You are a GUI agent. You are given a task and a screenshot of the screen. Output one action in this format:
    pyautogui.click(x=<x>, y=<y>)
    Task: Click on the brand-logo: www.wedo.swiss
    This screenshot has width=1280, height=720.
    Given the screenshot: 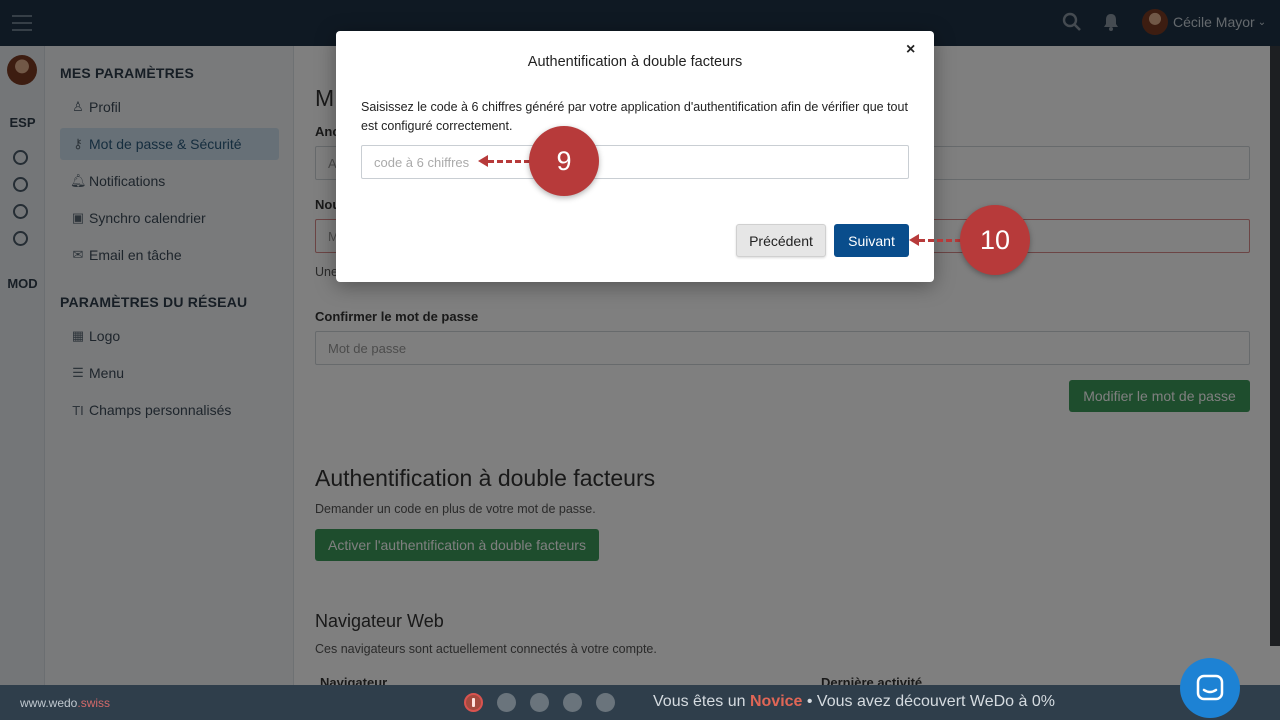 What is the action you would take?
    pyautogui.click(x=65, y=703)
    